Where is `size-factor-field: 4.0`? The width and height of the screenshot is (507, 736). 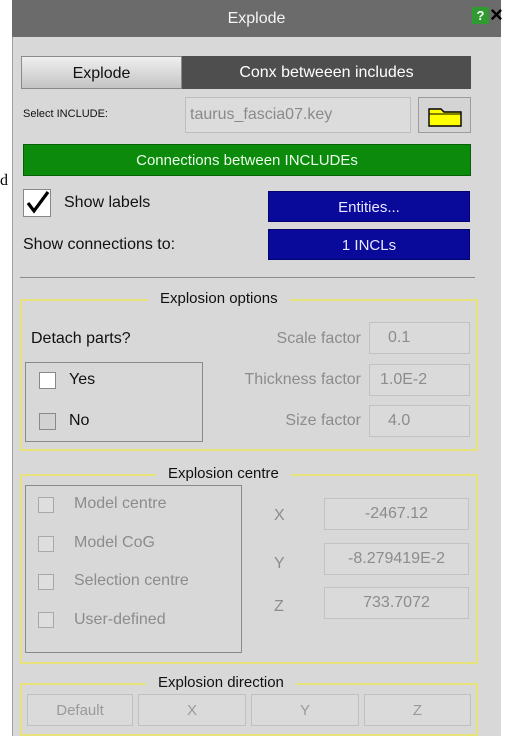
size-factor-field: 4.0 is located at coordinates (419, 421).